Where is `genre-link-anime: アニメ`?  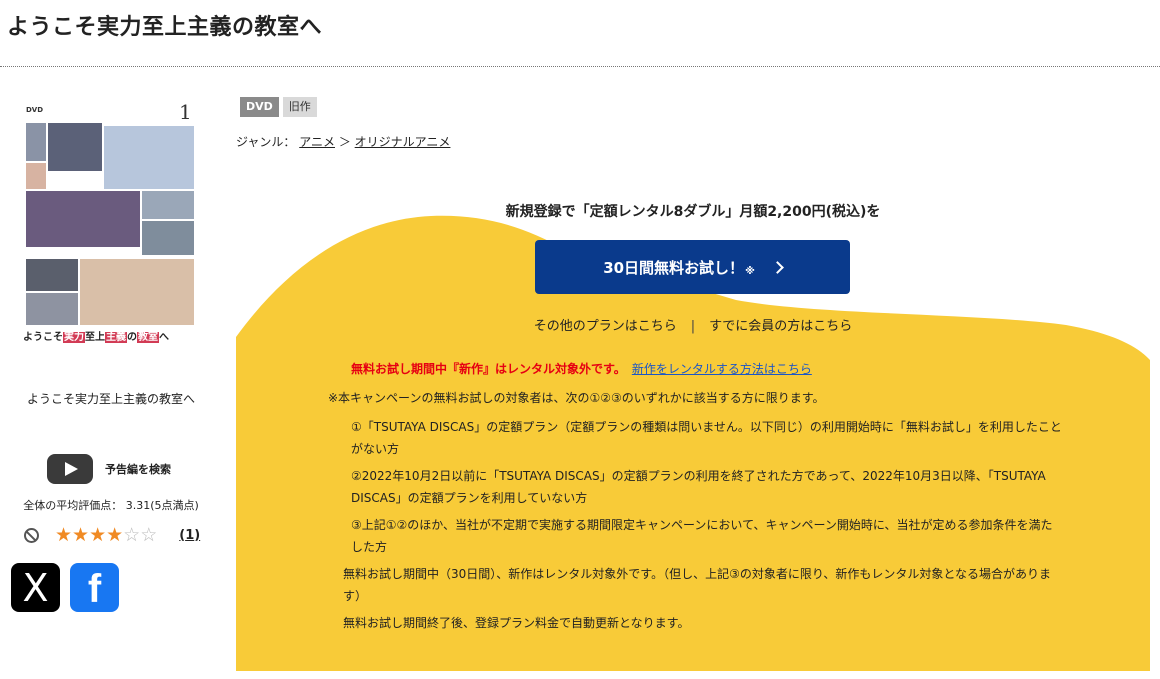
genre-link-anime: アニメ is located at coordinates (317, 142).